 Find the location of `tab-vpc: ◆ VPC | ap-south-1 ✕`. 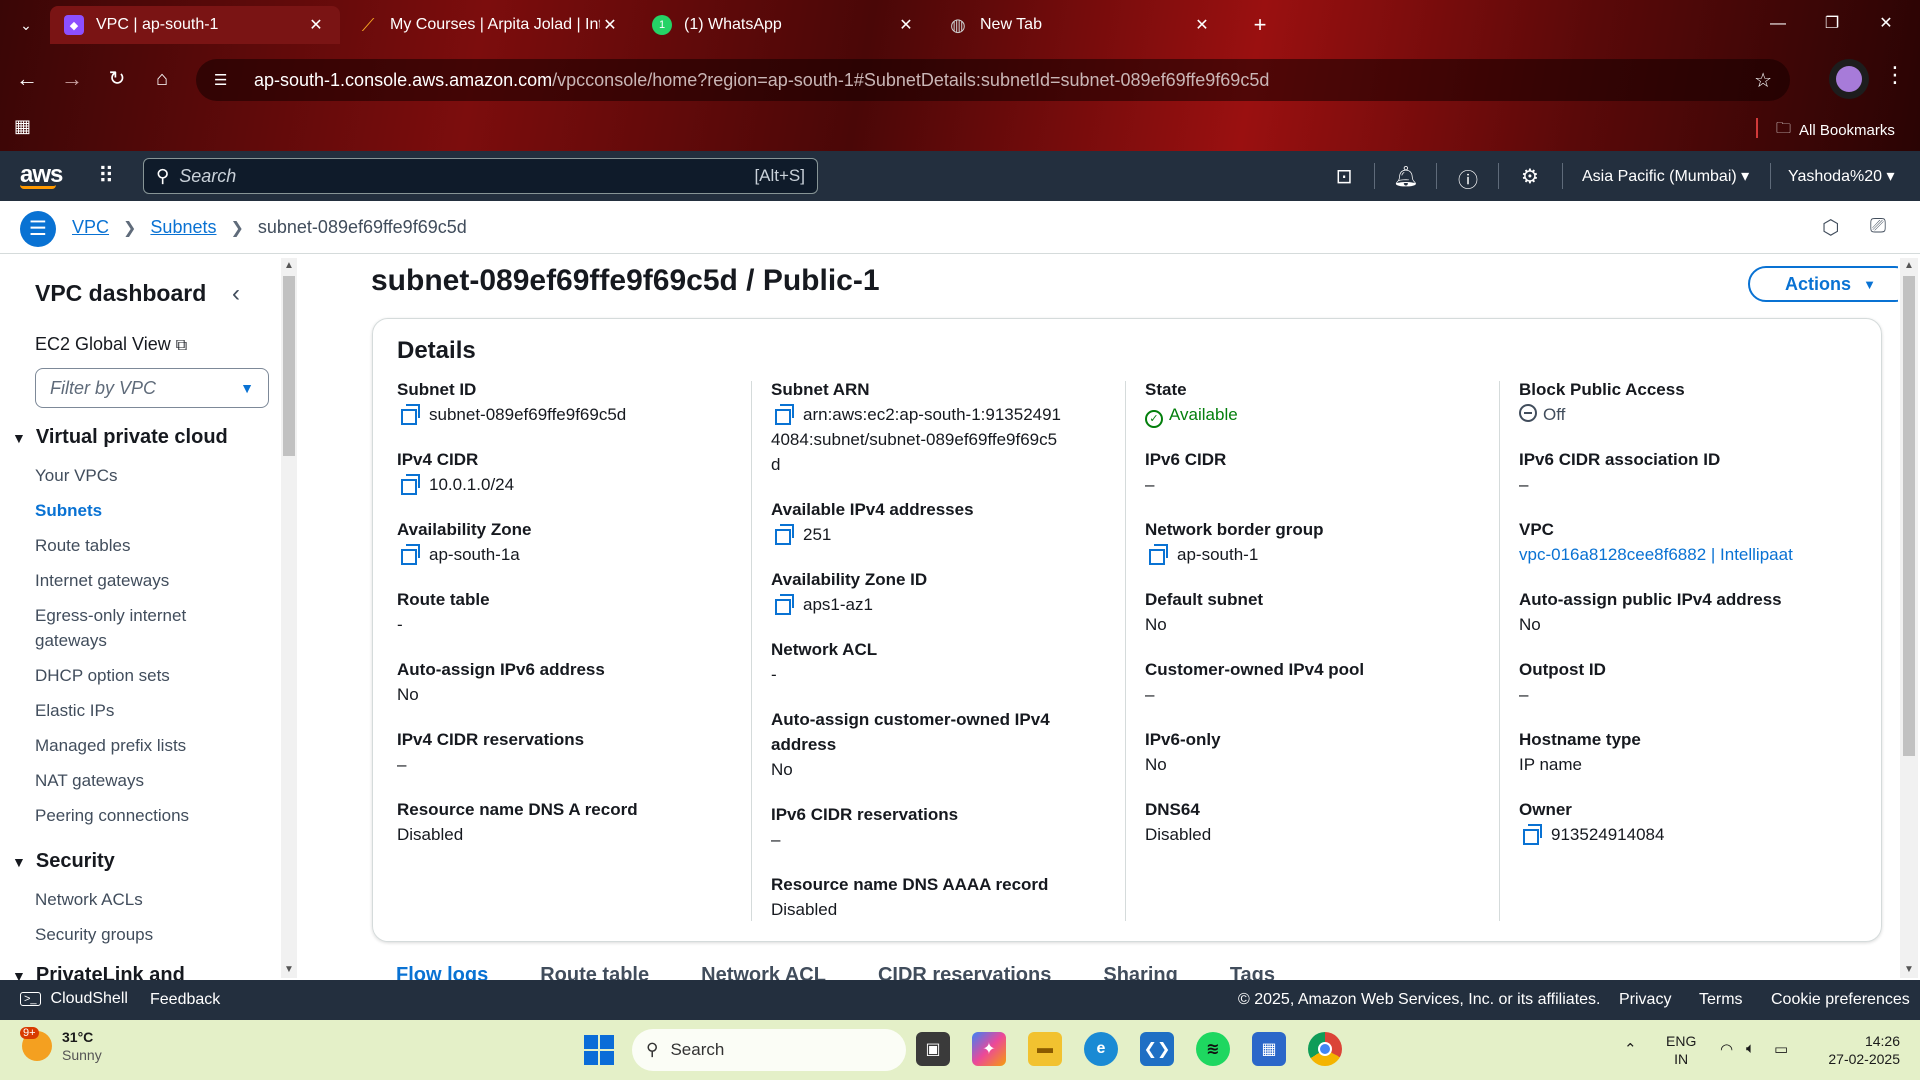

tab-vpc: ◆ VPC | ap-south-1 ✕ is located at coordinates (195, 25).